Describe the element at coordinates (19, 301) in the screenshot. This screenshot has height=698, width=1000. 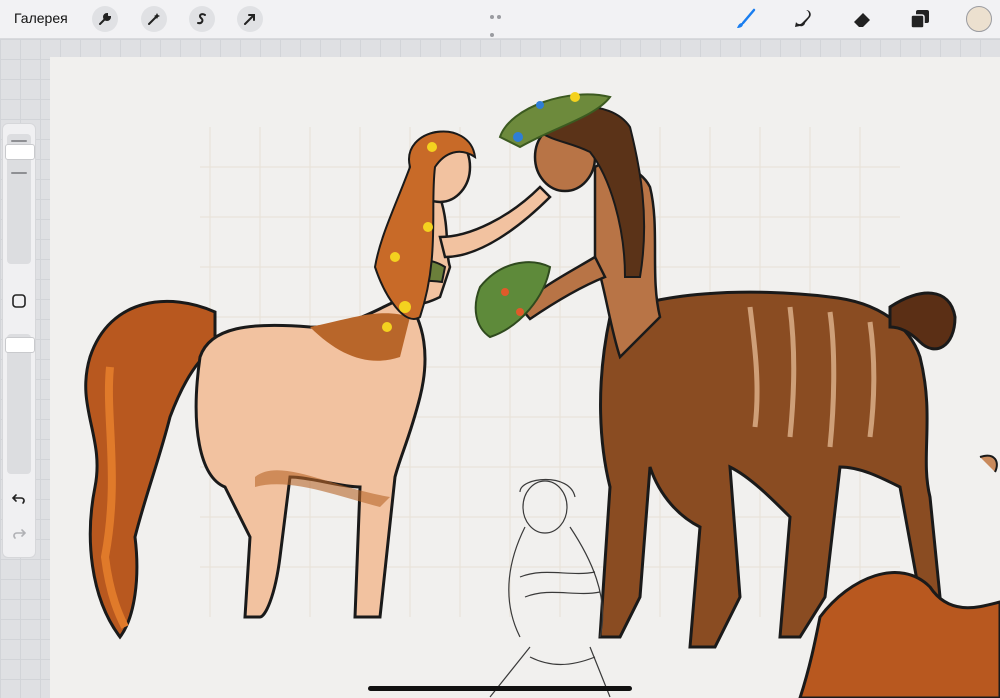
I see `square-icon` at that location.